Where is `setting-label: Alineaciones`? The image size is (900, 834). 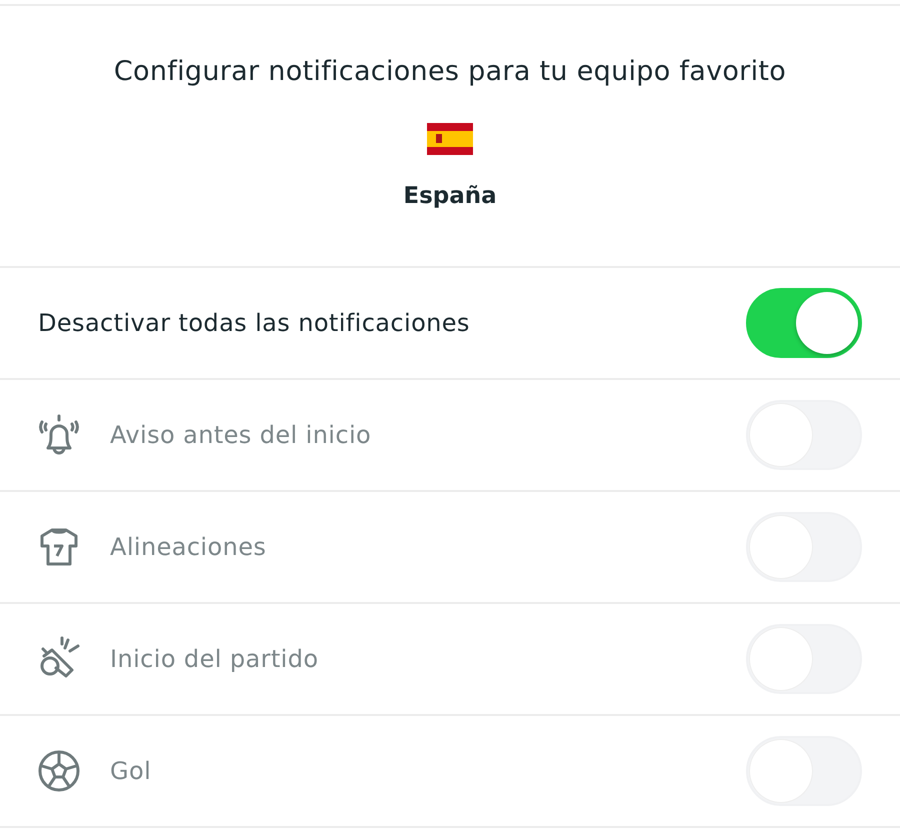
setting-label: Alineaciones is located at coordinates (189, 547).